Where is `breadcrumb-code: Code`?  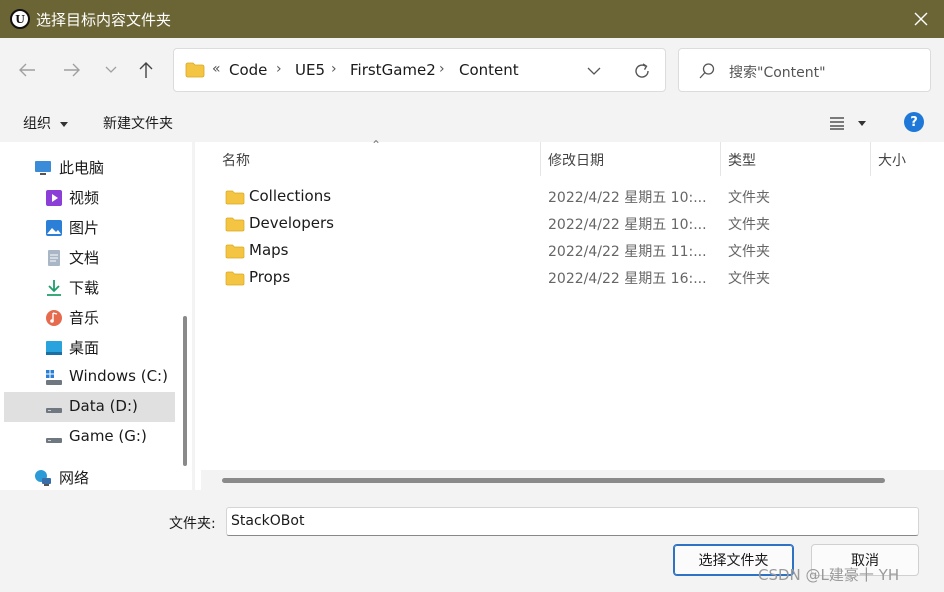 breadcrumb-code: Code is located at coordinates (248, 70).